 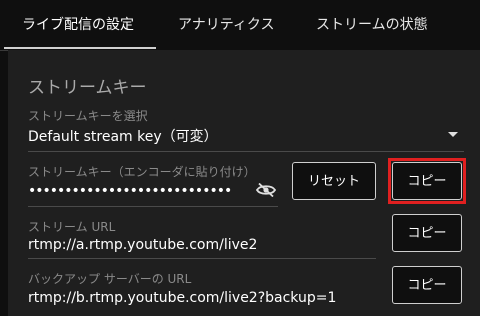 What do you see at coordinates (334, 181) in the screenshot?
I see `reset-button: リセット` at bounding box center [334, 181].